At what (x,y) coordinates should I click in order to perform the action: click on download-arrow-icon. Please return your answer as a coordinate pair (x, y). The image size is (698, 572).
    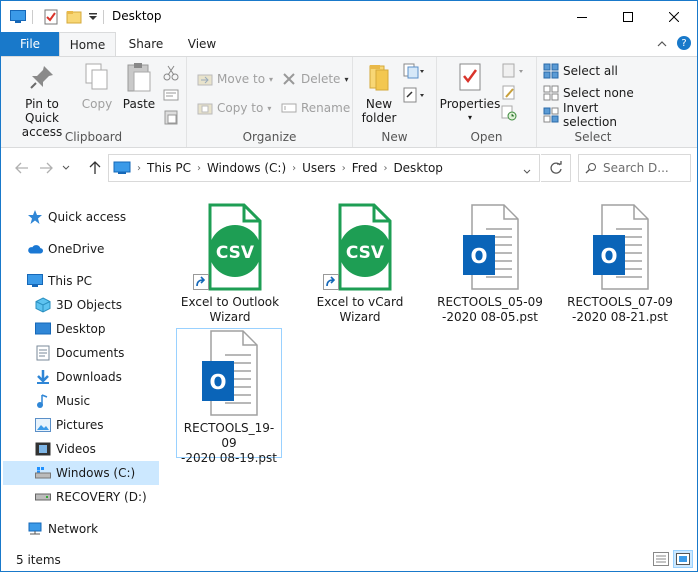
    Looking at the image, I should click on (43, 377).